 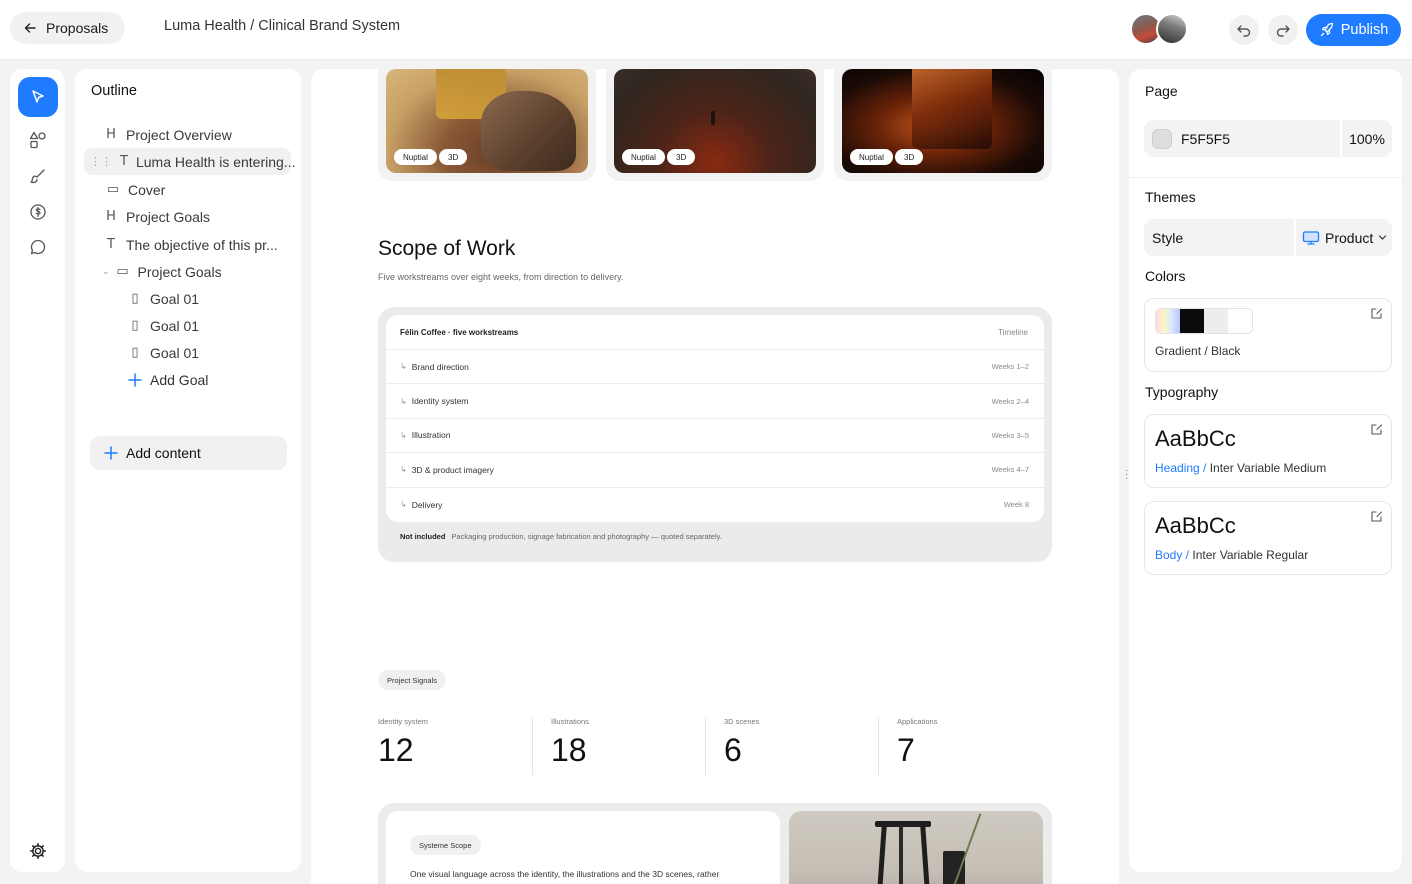 What do you see at coordinates (403, 470) in the screenshot?
I see `sub-arrow-icon: ↳` at bounding box center [403, 470].